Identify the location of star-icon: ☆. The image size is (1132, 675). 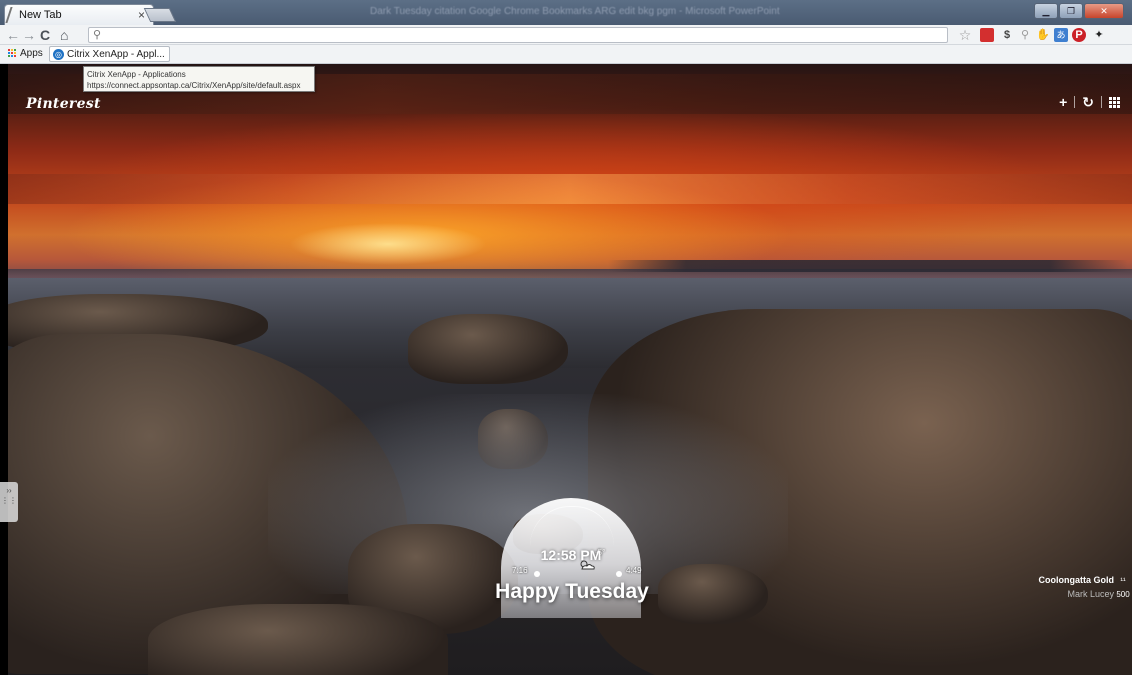
(965, 35).